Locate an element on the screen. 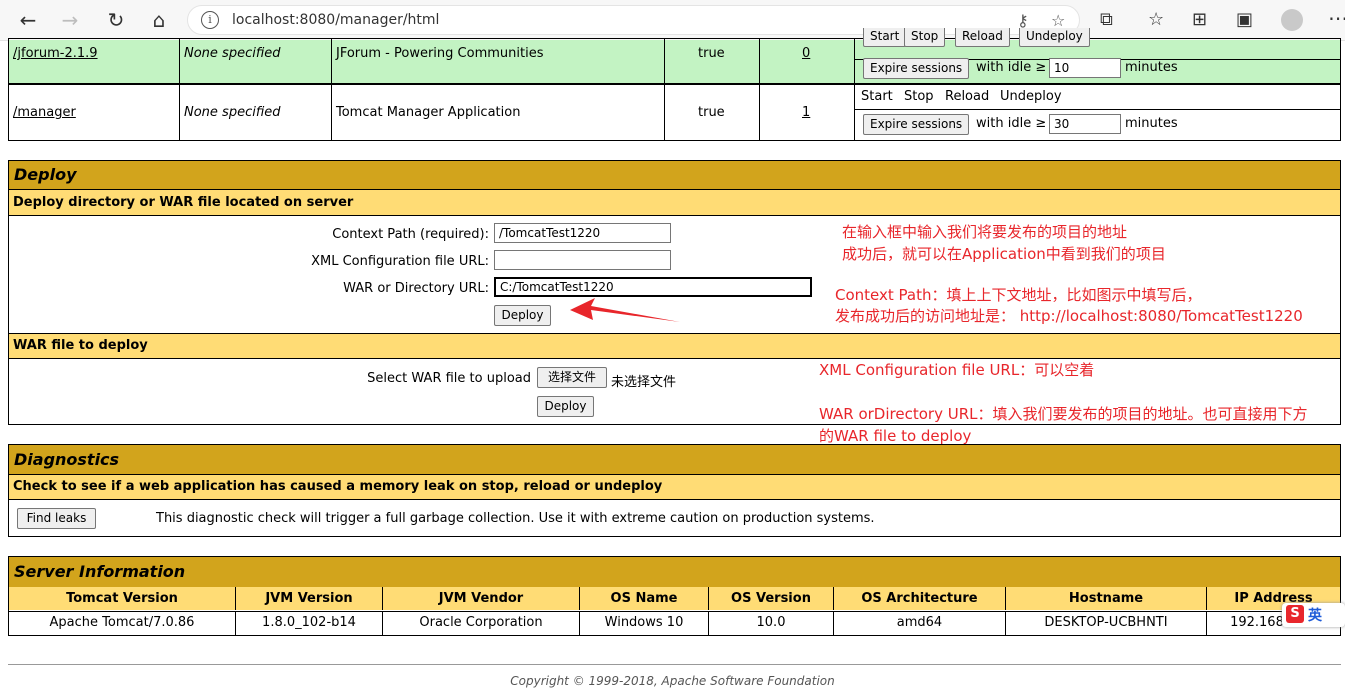  war-section-title: WAR file to deploy is located at coordinates (674, 346).